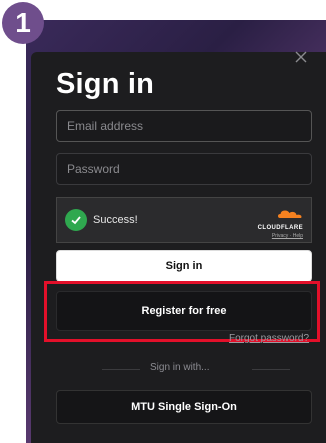  I want to click on register-button: Register for free, so click(184, 311).